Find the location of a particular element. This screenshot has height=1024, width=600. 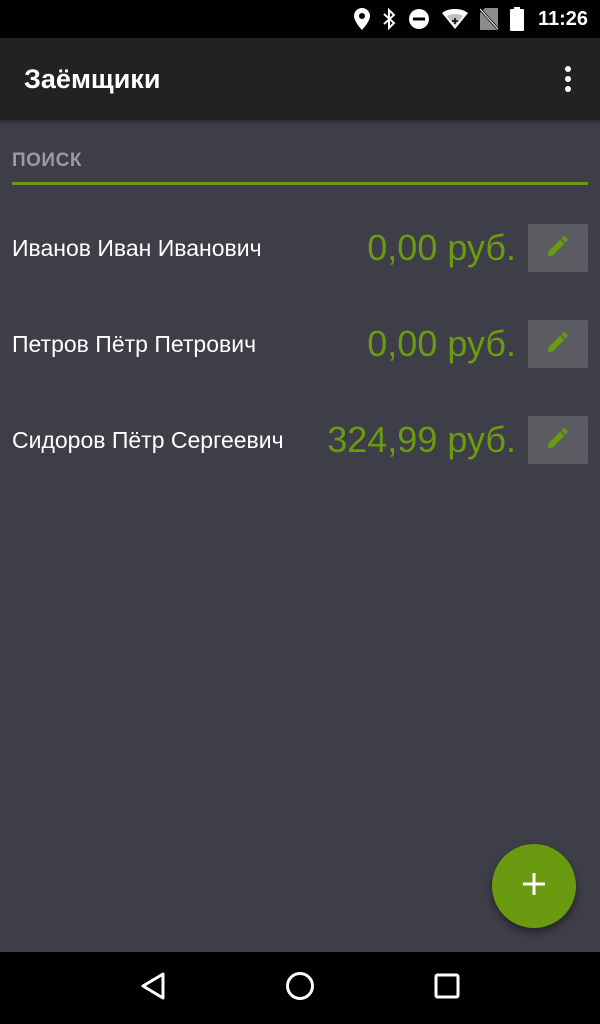

add-borrower-button is located at coordinates (534, 886).